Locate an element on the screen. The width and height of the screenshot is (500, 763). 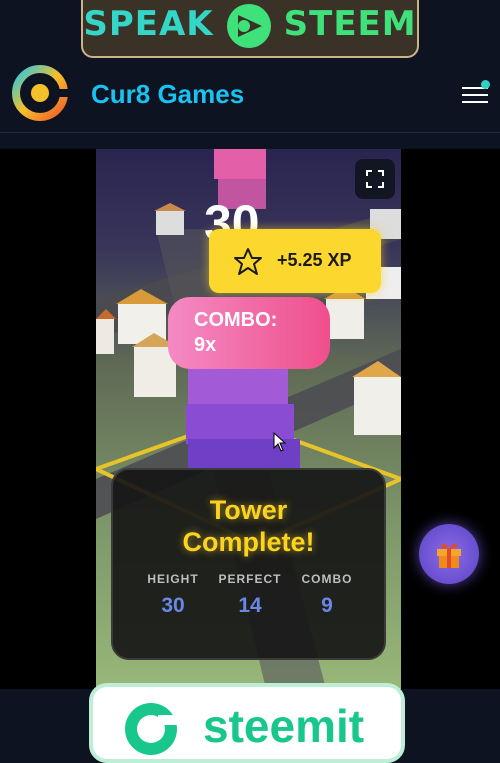
left-letterbox is located at coordinates (48, 419).